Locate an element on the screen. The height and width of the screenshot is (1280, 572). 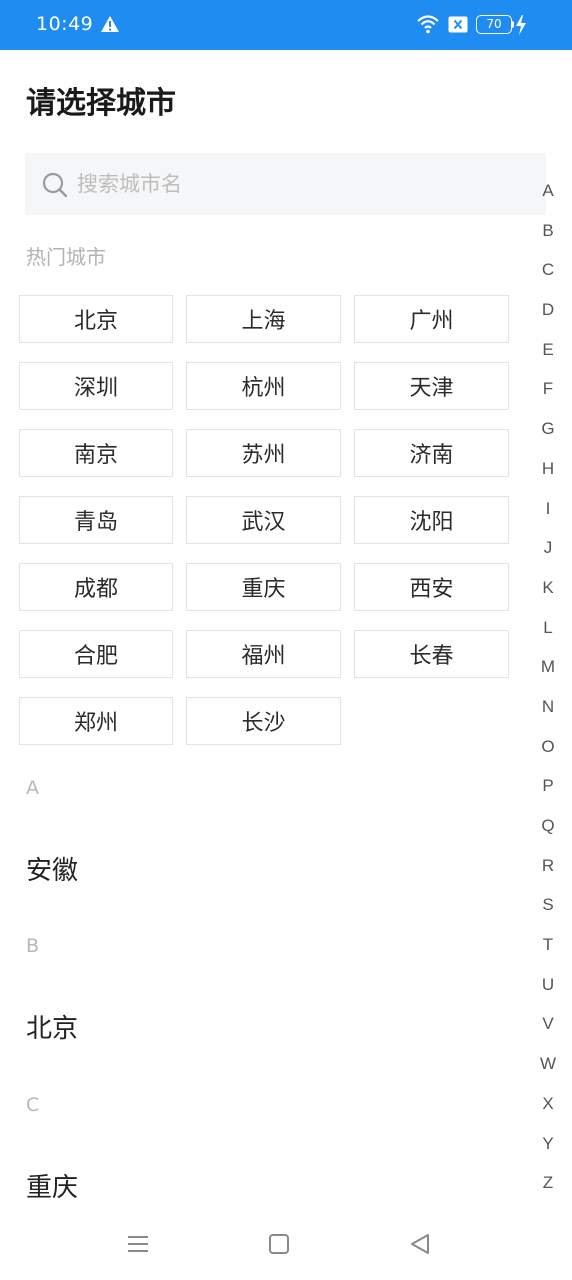
city-list-item: 重庆 is located at coordinates (52, 1185).